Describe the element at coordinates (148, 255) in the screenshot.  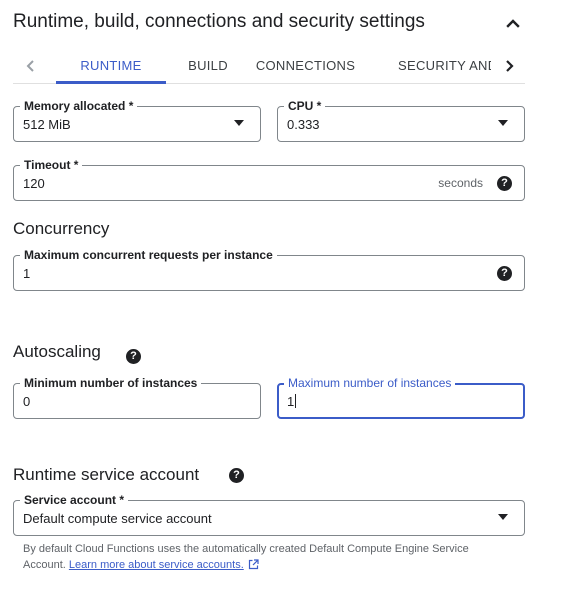
I see `max-concurrent-requests-label: Maximum concurrent requests per instance` at that location.